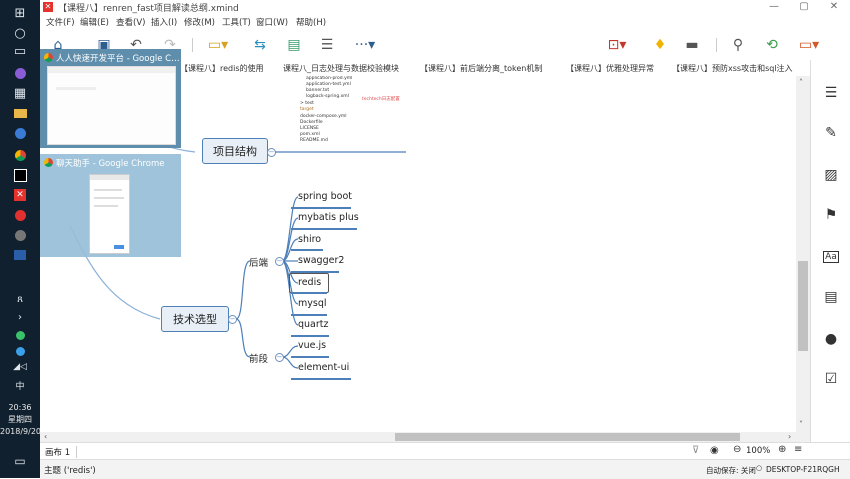 The width and height of the screenshot is (850, 479). I want to click on app-purple-icon, so click(20, 73).